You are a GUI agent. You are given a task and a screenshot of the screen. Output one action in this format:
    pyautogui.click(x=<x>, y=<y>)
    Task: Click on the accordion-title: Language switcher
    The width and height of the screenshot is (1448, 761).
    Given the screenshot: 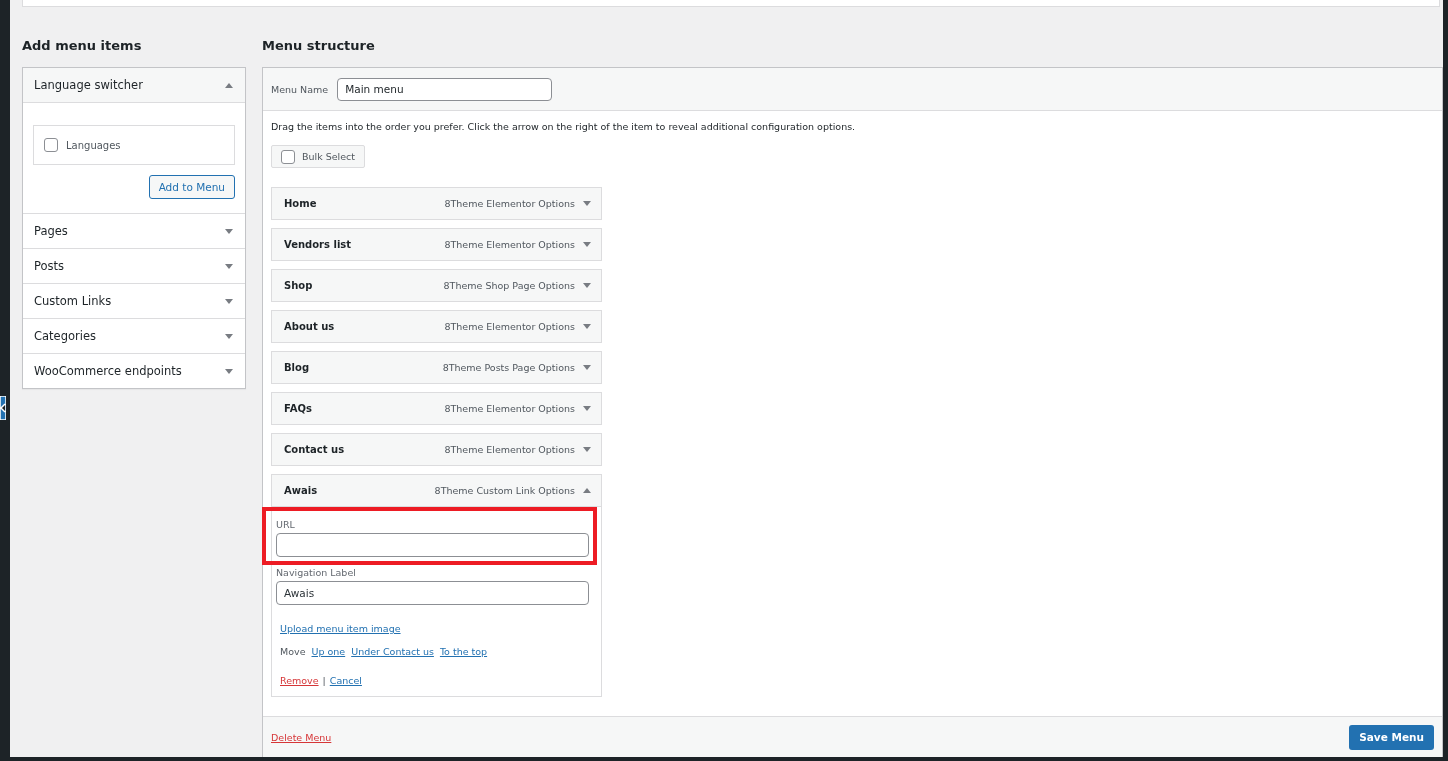 What is the action you would take?
    pyautogui.click(x=88, y=85)
    